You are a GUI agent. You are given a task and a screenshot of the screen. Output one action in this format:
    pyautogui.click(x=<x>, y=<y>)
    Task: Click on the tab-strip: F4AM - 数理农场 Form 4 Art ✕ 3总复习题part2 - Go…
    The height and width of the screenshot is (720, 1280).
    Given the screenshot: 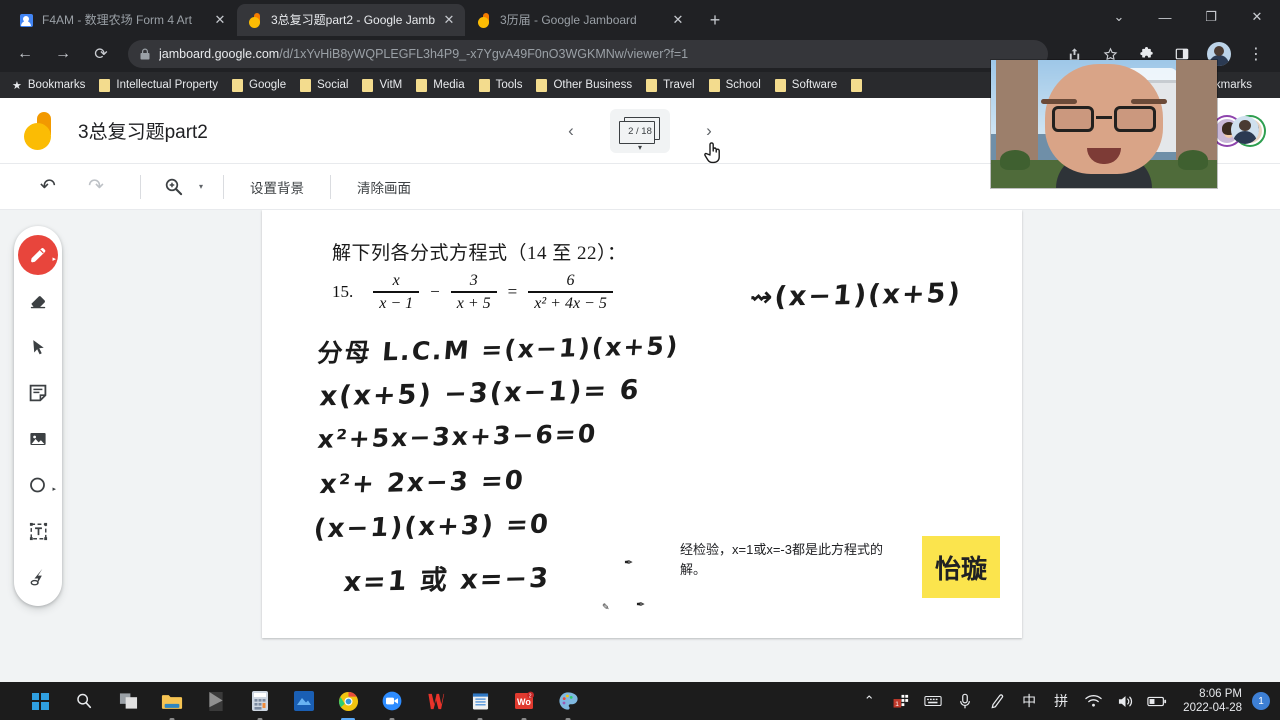 What is the action you would take?
    pyautogui.click(x=640, y=18)
    